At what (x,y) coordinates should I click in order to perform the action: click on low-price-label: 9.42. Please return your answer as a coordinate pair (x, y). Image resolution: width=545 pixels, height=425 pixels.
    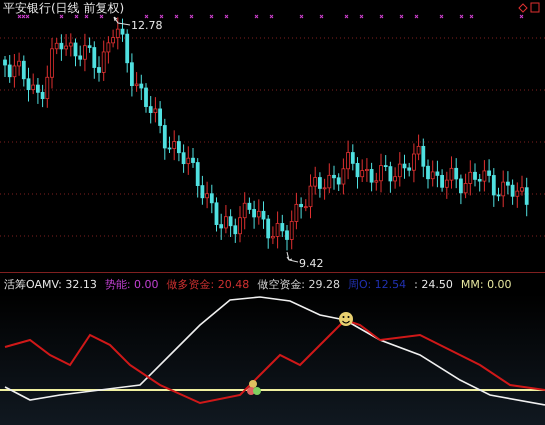
    Looking at the image, I should click on (311, 263).